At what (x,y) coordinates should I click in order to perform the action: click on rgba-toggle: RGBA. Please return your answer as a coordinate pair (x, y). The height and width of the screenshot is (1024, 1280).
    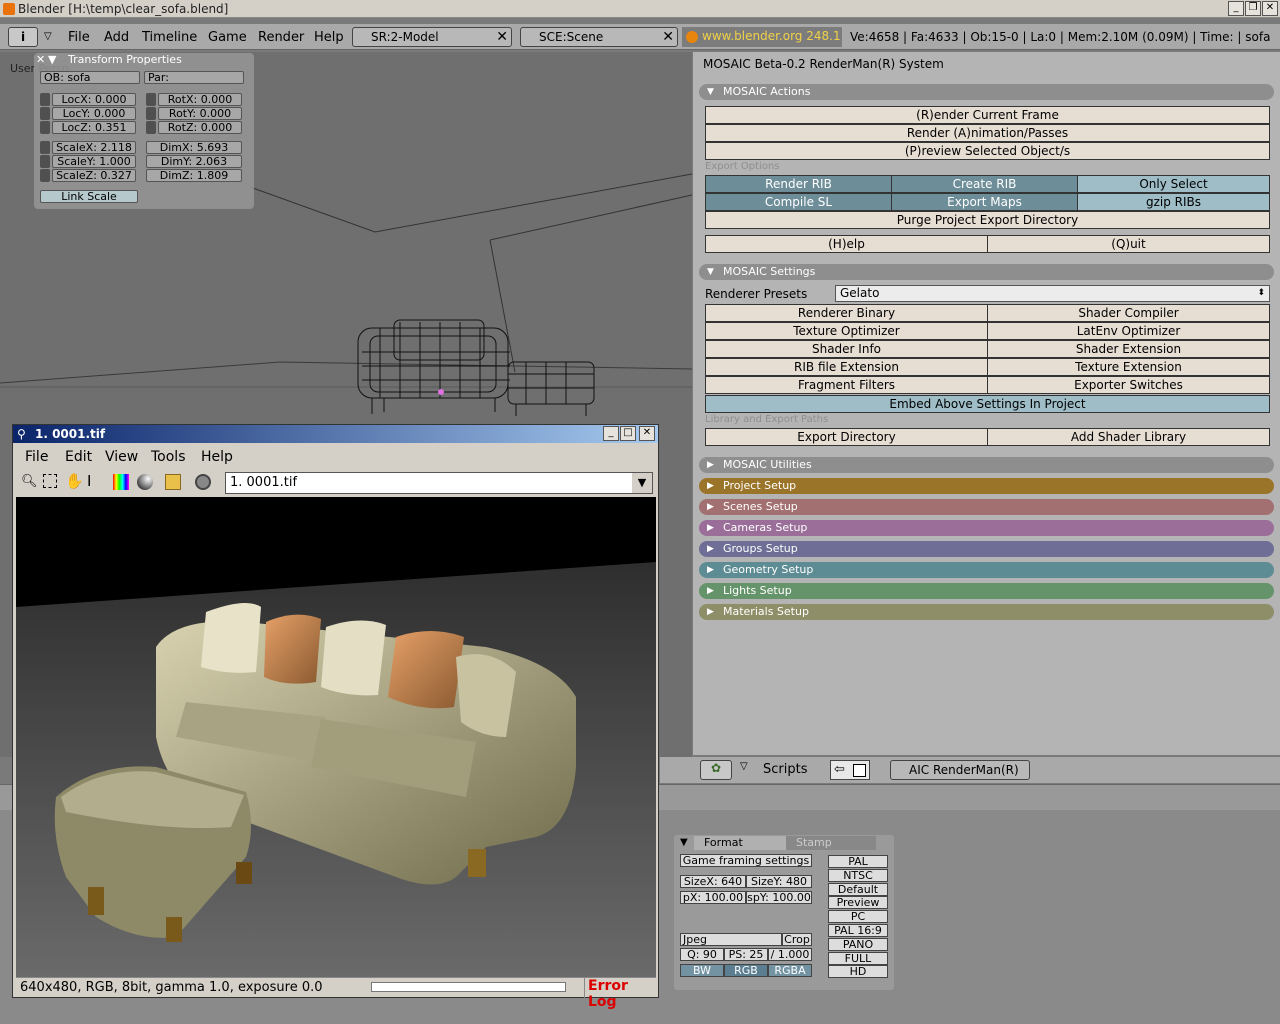
    Looking at the image, I should click on (790, 970).